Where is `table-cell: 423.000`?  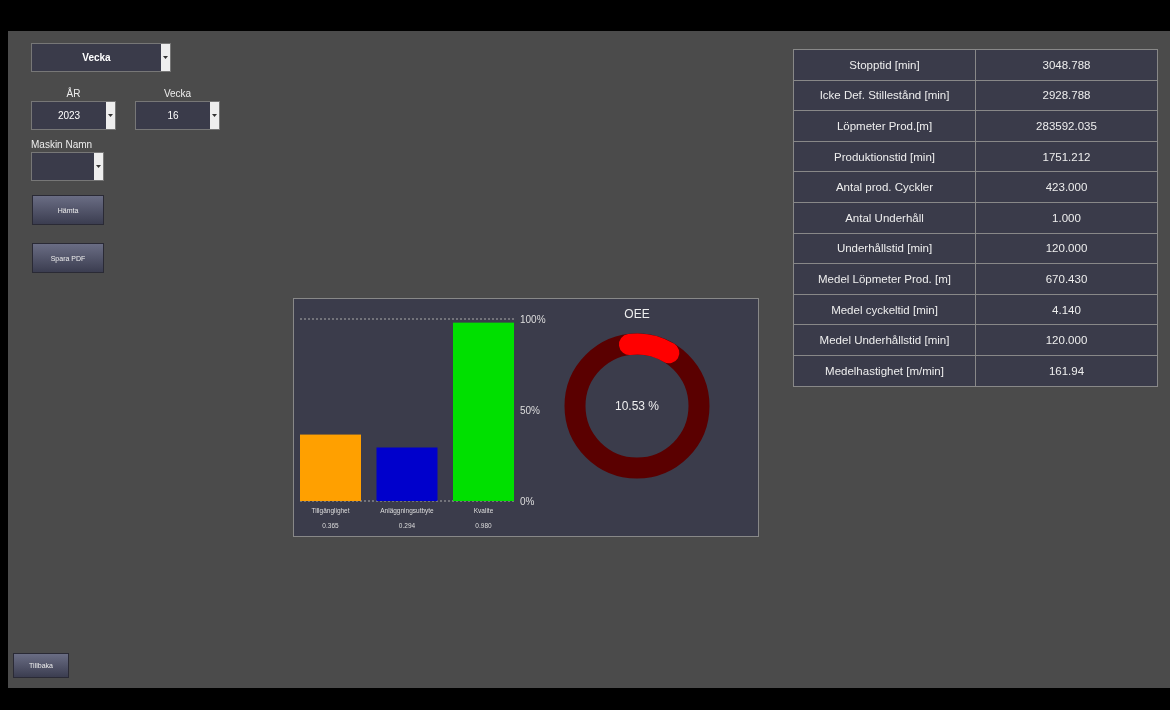 table-cell: 423.000 is located at coordinates (1066, 187).